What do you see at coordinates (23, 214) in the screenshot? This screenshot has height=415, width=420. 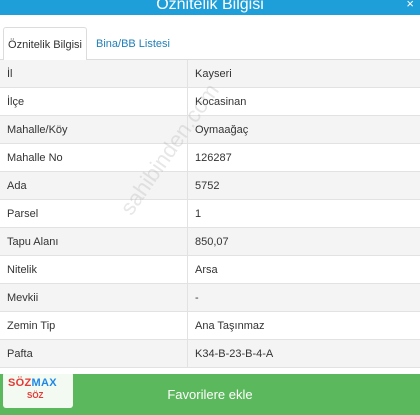 I see `row-label: Parsel` at bounding box center [23, 214].